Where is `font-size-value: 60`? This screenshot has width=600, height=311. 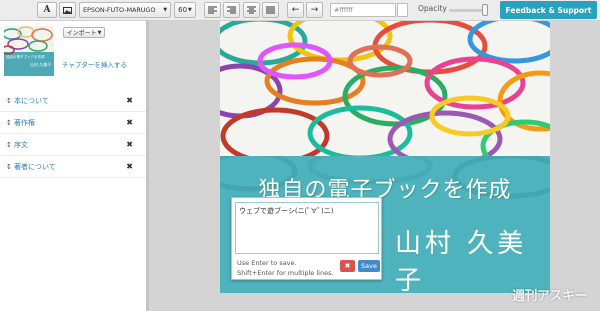
font-size-value: 60 is located at coordinates (183, 10).